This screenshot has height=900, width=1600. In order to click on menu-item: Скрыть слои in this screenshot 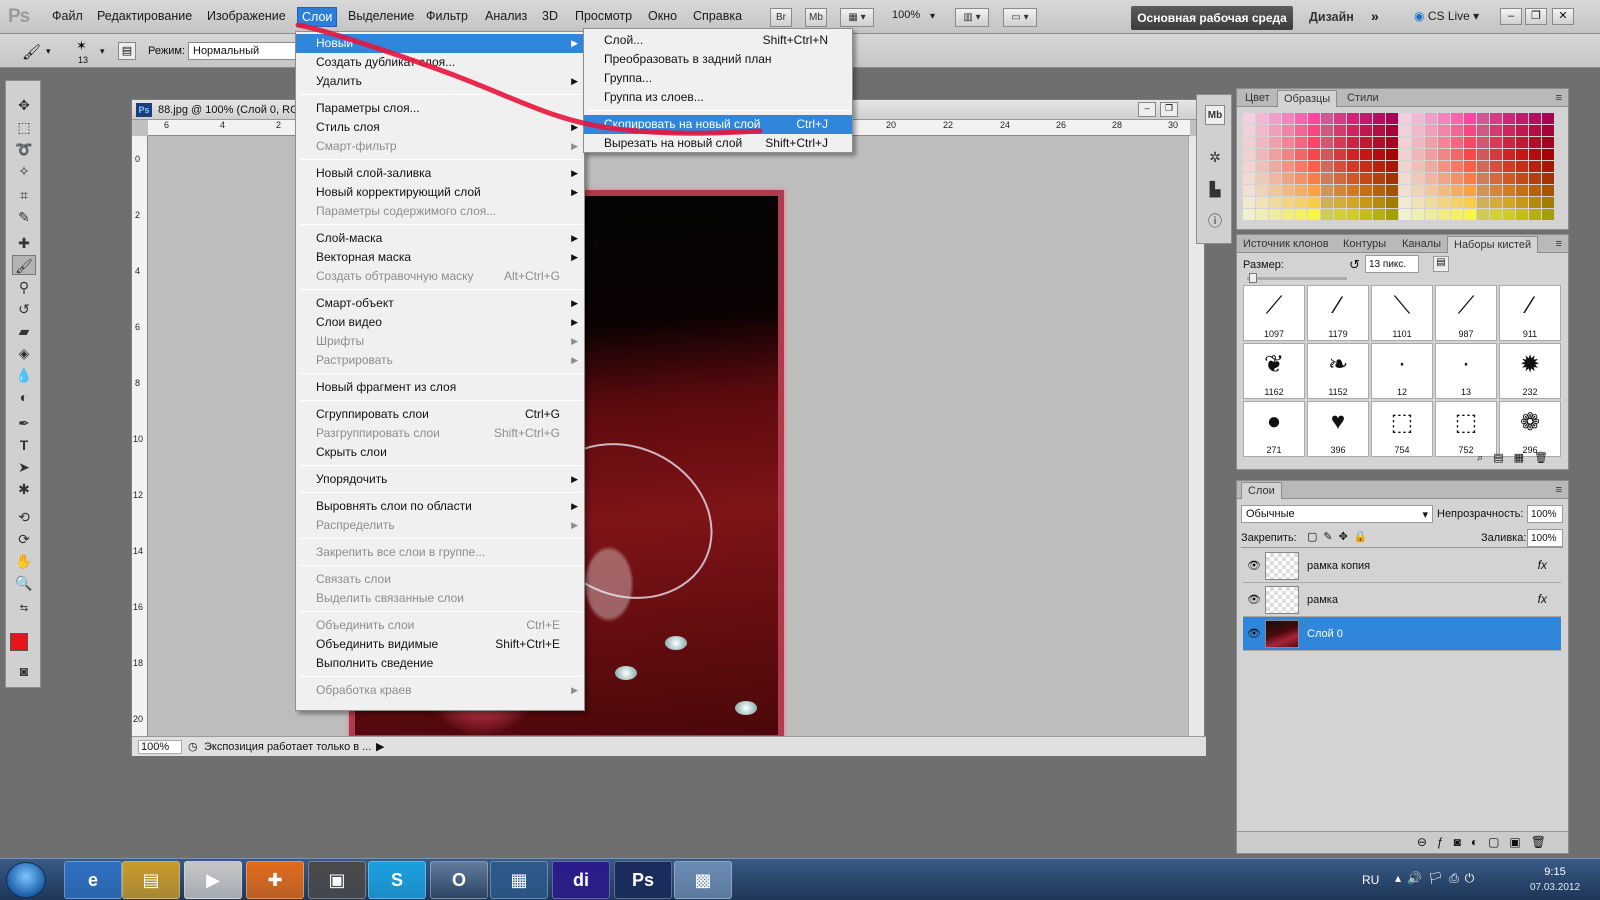, I will do `click(440, 452)`.